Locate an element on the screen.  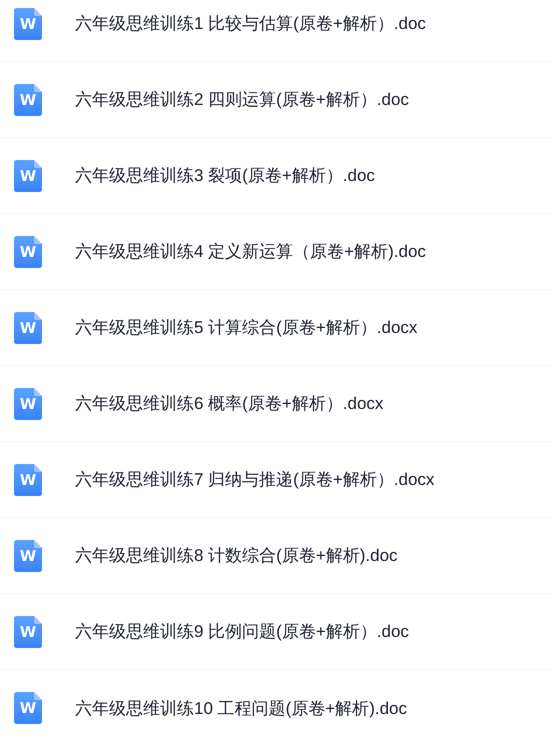
file-name: 六年级思维训练5 计算综合(原卷+解析）.docx is located at coordinates (246, 327).